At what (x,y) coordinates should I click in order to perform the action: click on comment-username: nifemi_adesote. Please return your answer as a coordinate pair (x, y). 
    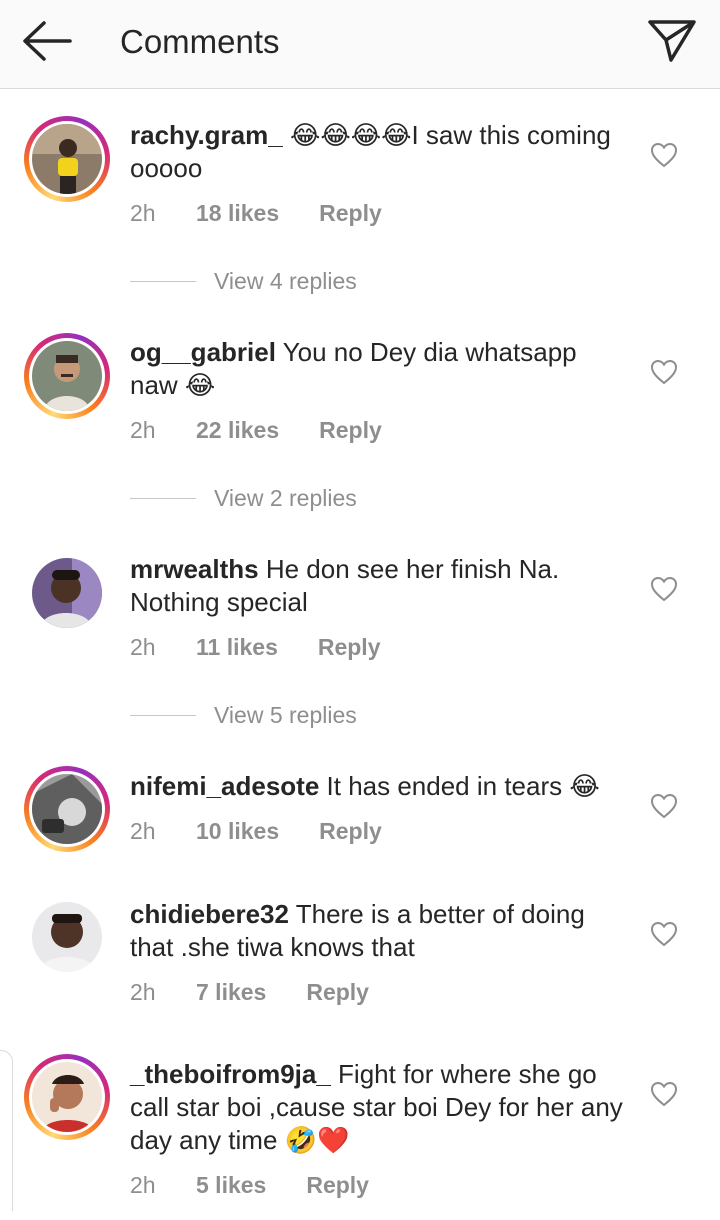
    Looking at the image, I should click on (224, 786).